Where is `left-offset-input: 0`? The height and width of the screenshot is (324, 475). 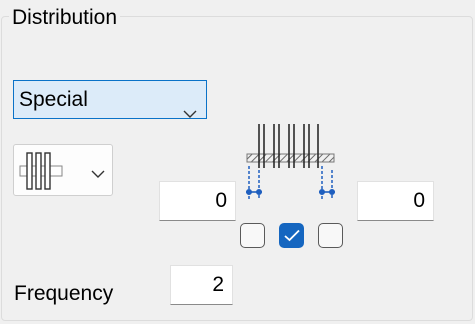 left-offset-input: 0 is located at coordinates (197, 201).